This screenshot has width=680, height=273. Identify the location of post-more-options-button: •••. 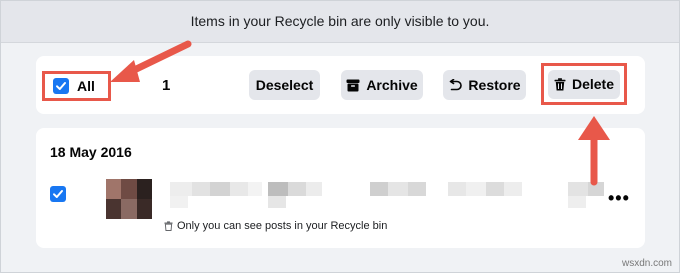
(619, 198).